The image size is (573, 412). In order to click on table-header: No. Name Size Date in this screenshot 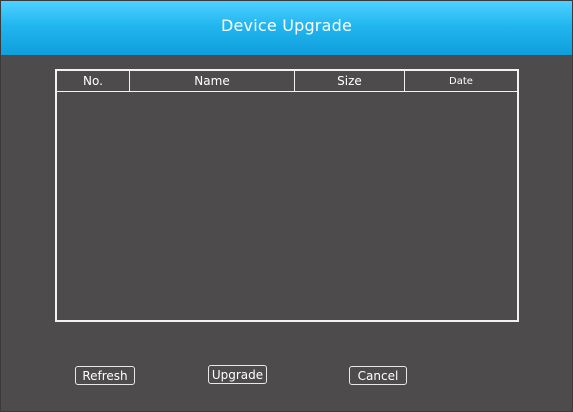, I will do `click(287, 81)`.